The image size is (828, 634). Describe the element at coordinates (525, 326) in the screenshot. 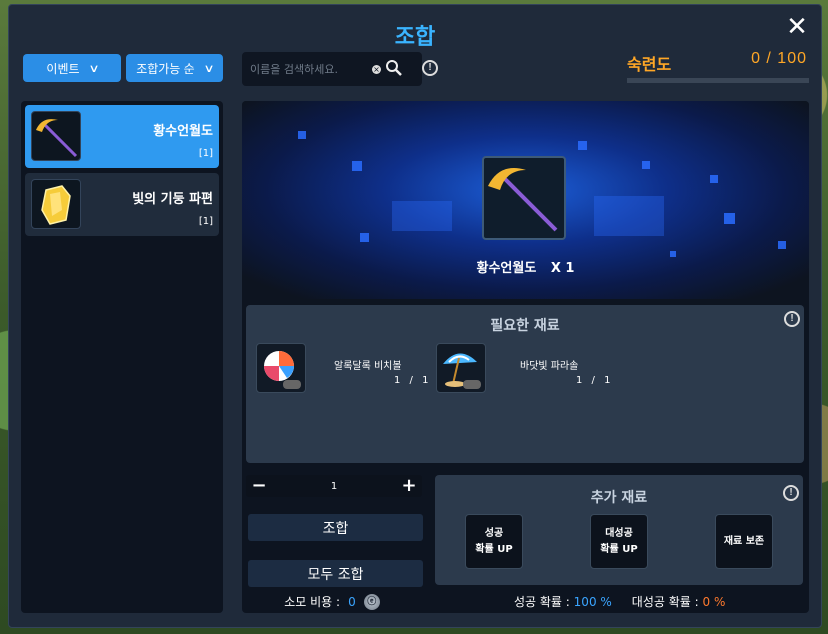

I see `required-materials-title: 필요한 재료` at that location.